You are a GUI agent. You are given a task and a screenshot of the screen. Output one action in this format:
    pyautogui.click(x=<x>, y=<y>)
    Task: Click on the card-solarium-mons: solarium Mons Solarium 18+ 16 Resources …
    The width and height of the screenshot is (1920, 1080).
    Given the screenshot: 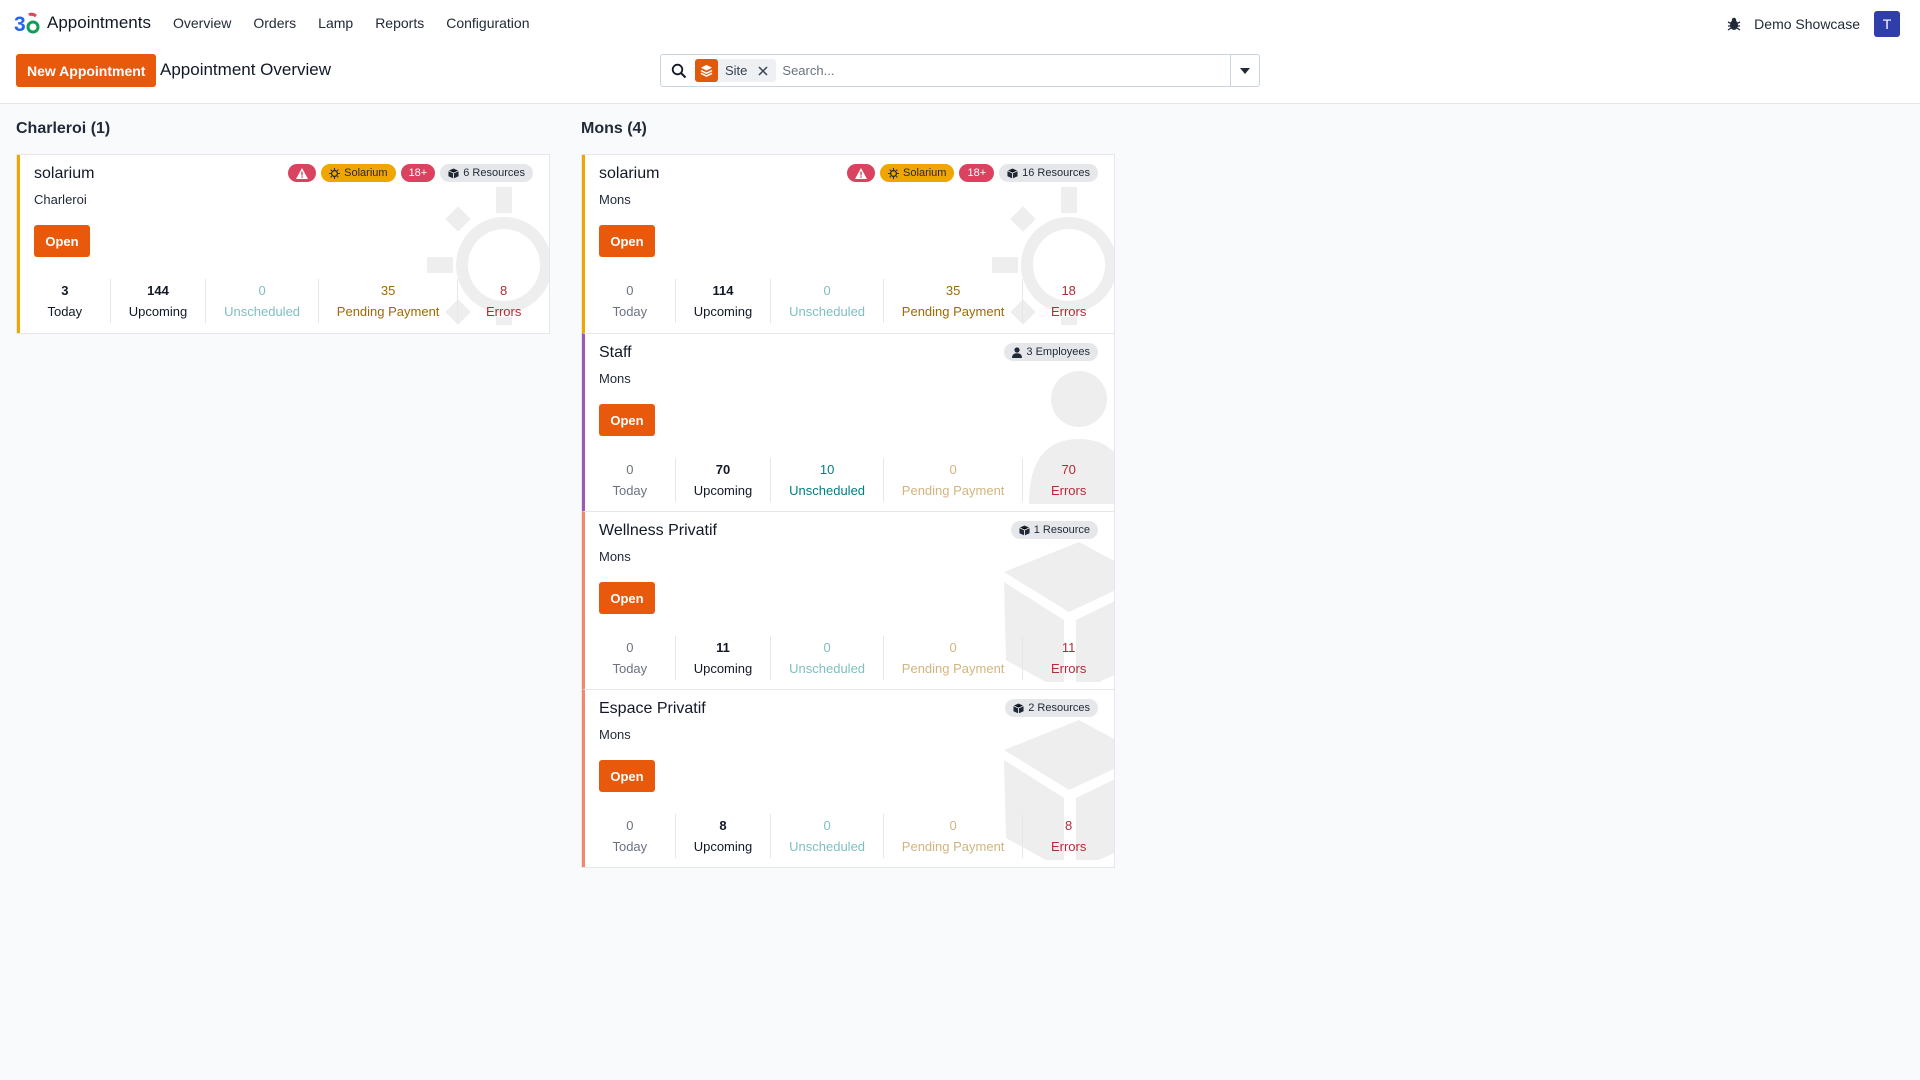 What is the action you would take?
    pyautogui.click(x=848, y=244)
    